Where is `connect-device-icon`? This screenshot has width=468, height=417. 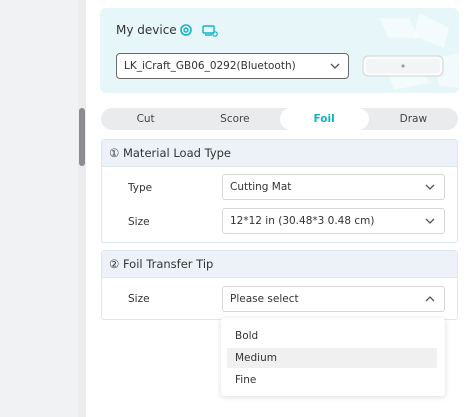 connect-device-icon is located at coordinates (210, 30).